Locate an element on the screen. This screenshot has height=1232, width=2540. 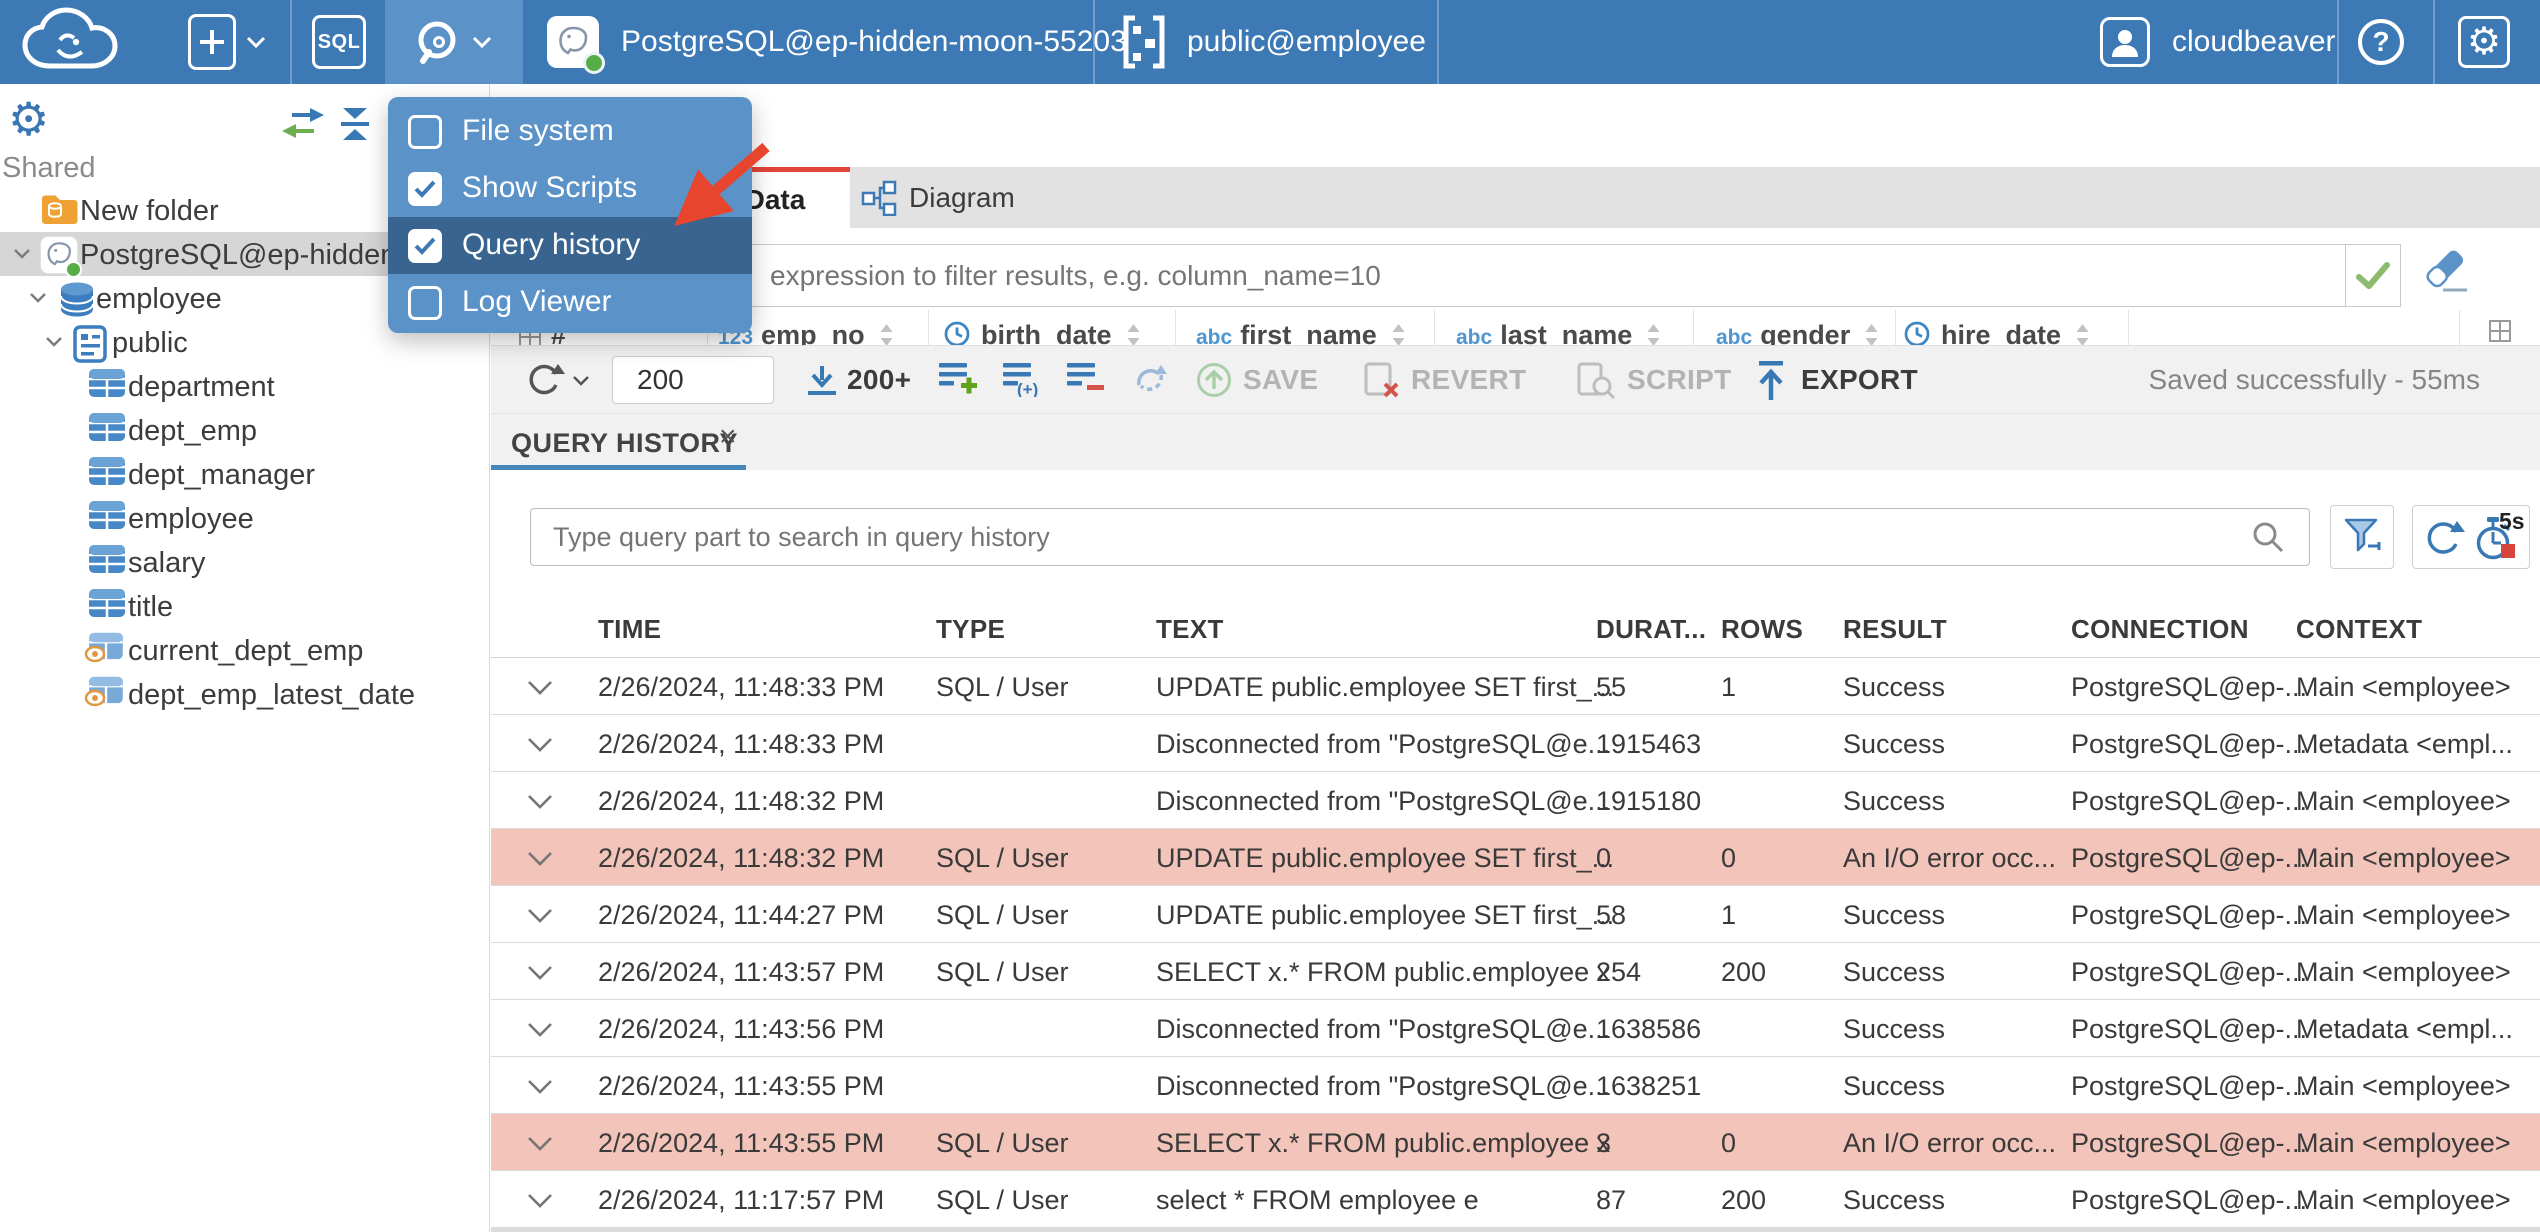
history-refresh-icon is located at coordinates (2444, 541).